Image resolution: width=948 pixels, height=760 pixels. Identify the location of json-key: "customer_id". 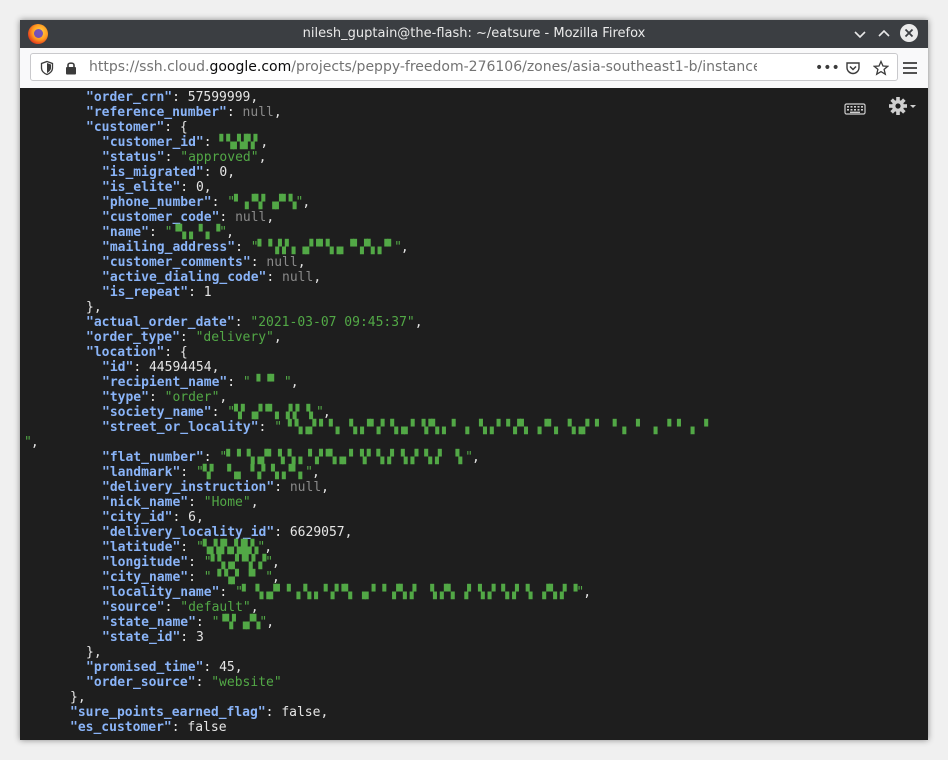
(153, 142).